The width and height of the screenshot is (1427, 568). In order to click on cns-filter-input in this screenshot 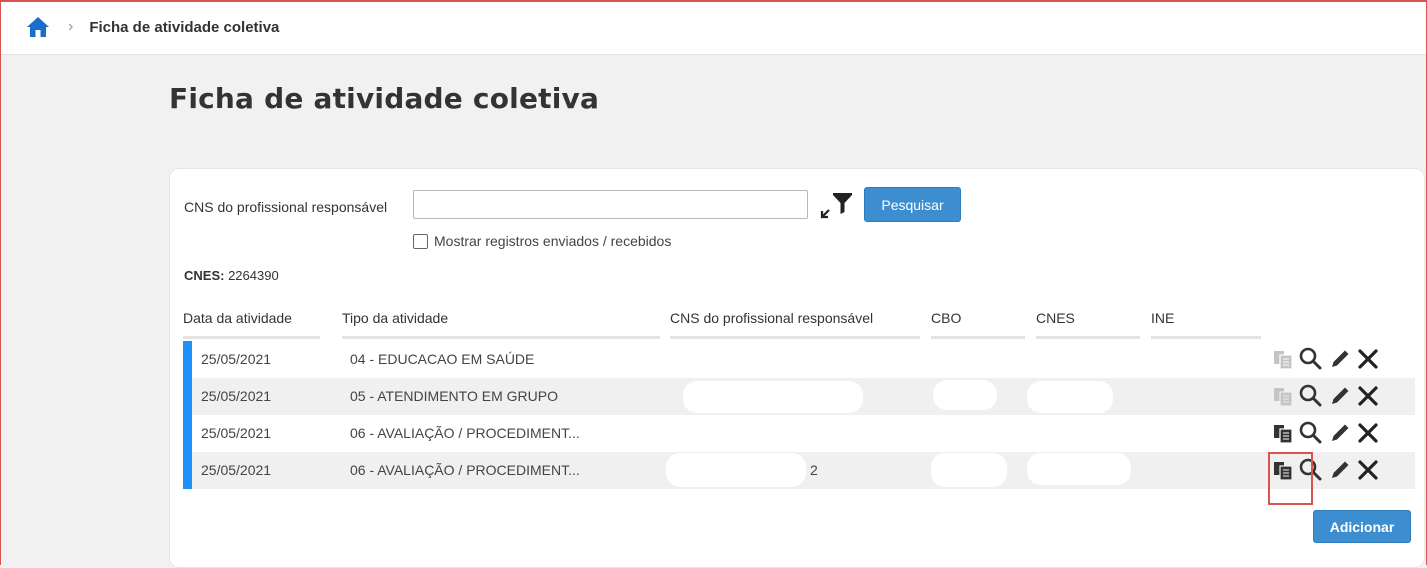, I will do `click(610, 204)`.